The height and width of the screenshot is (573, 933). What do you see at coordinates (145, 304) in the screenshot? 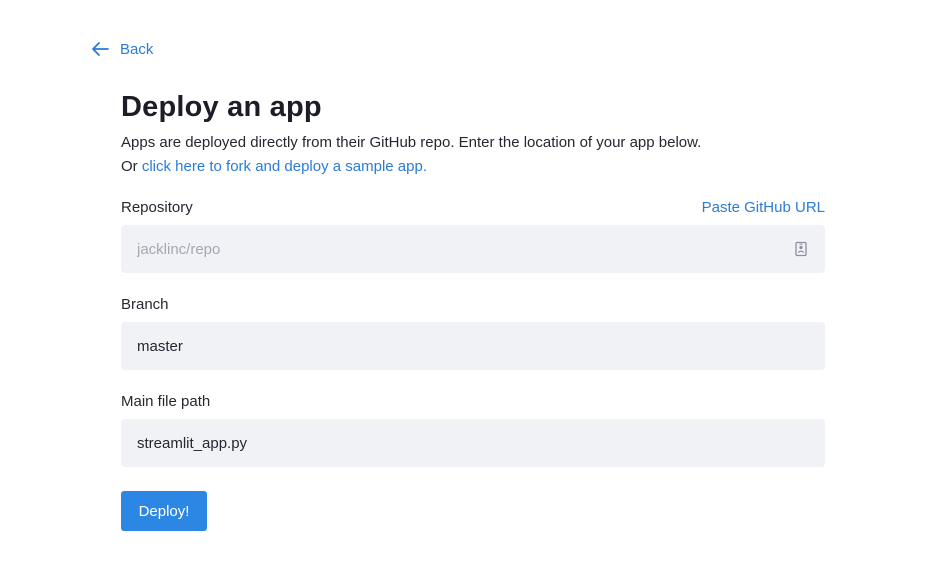
I see `branch-label: Branch` at bounding box center [145, 304].